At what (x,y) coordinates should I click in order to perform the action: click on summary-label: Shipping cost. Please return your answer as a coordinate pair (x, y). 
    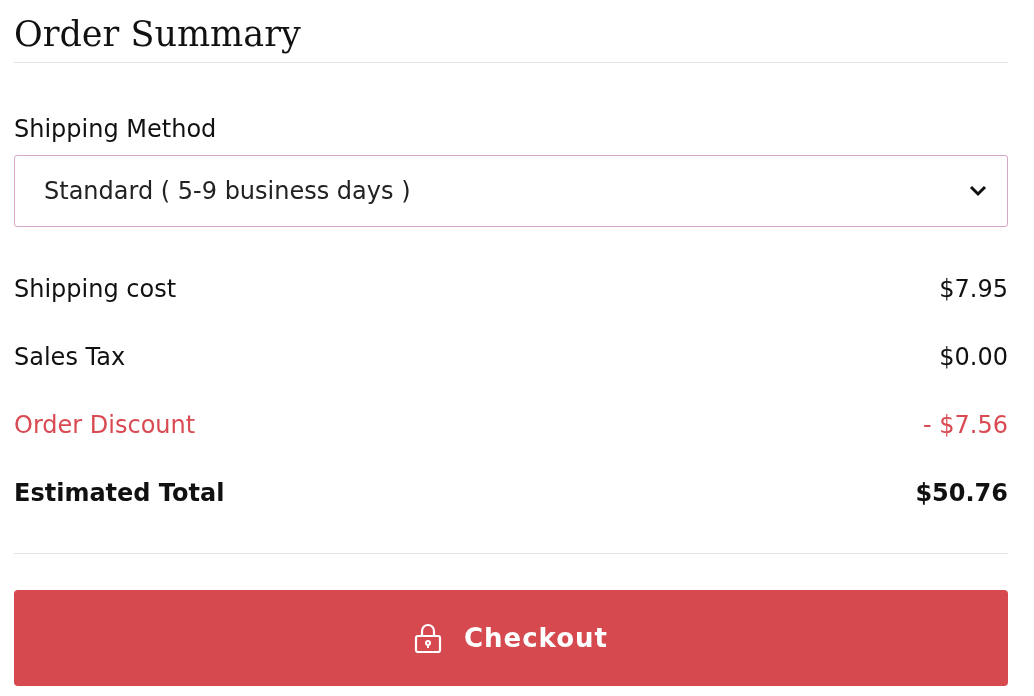
    Looking at the image, I should click on (95, 289).